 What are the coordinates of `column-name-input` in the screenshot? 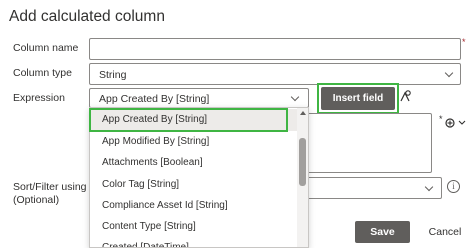 It's located at (275, 49).